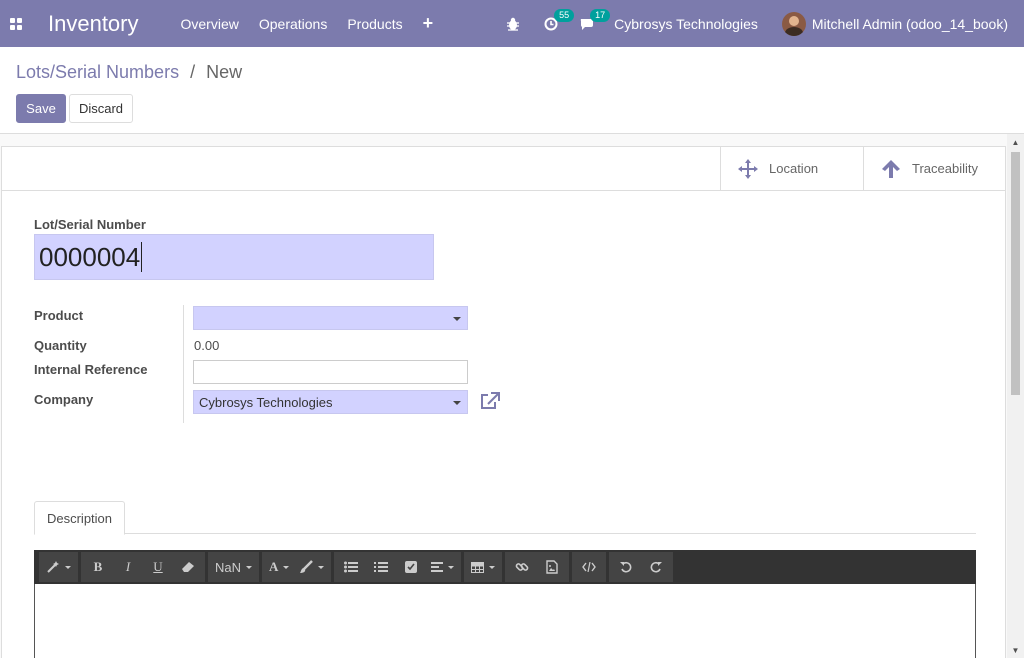 This screenshot has width=1024, height=658. I want to click on underline-button: U, so click(158, 567).